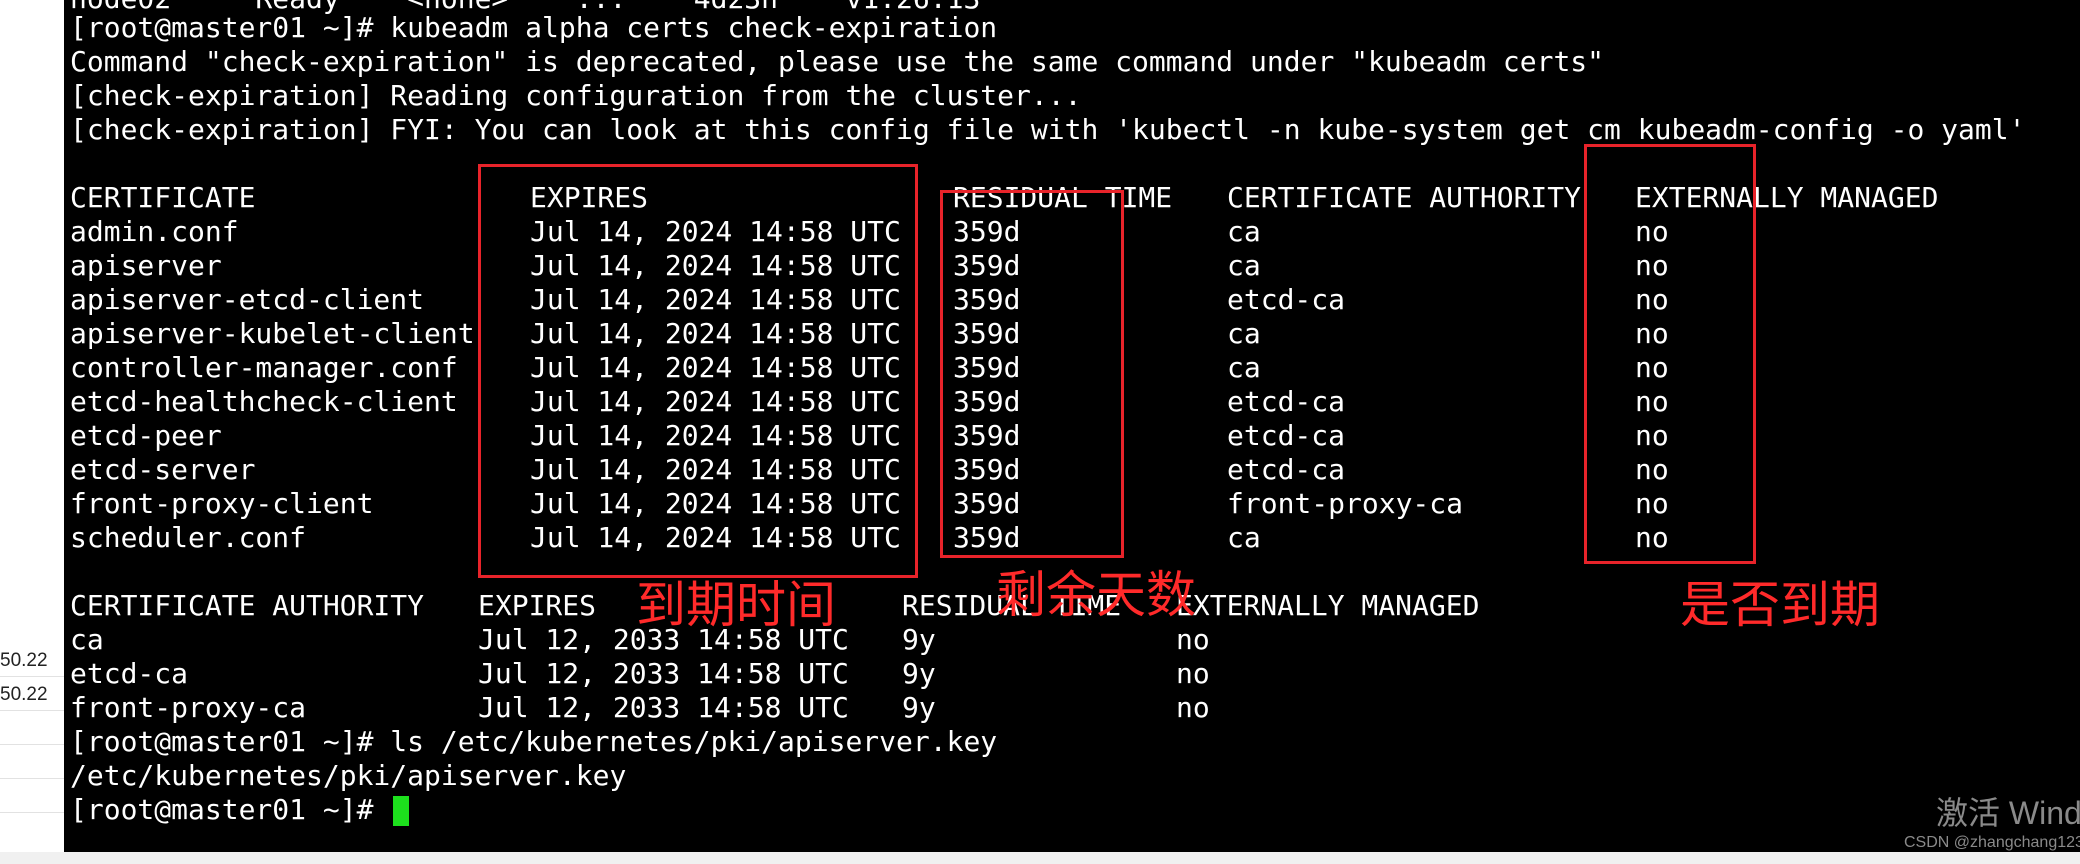  What do you see at coordinates (1992, 842) in the screenshot?
I see `csdn-watermark: CSDN @zhangchang123` at bounding box center [1992, 842].